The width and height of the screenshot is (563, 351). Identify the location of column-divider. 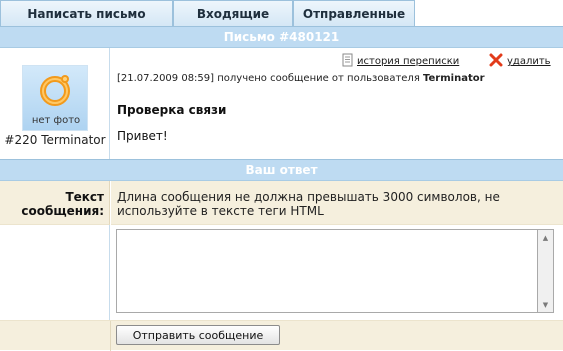
(110, 336).